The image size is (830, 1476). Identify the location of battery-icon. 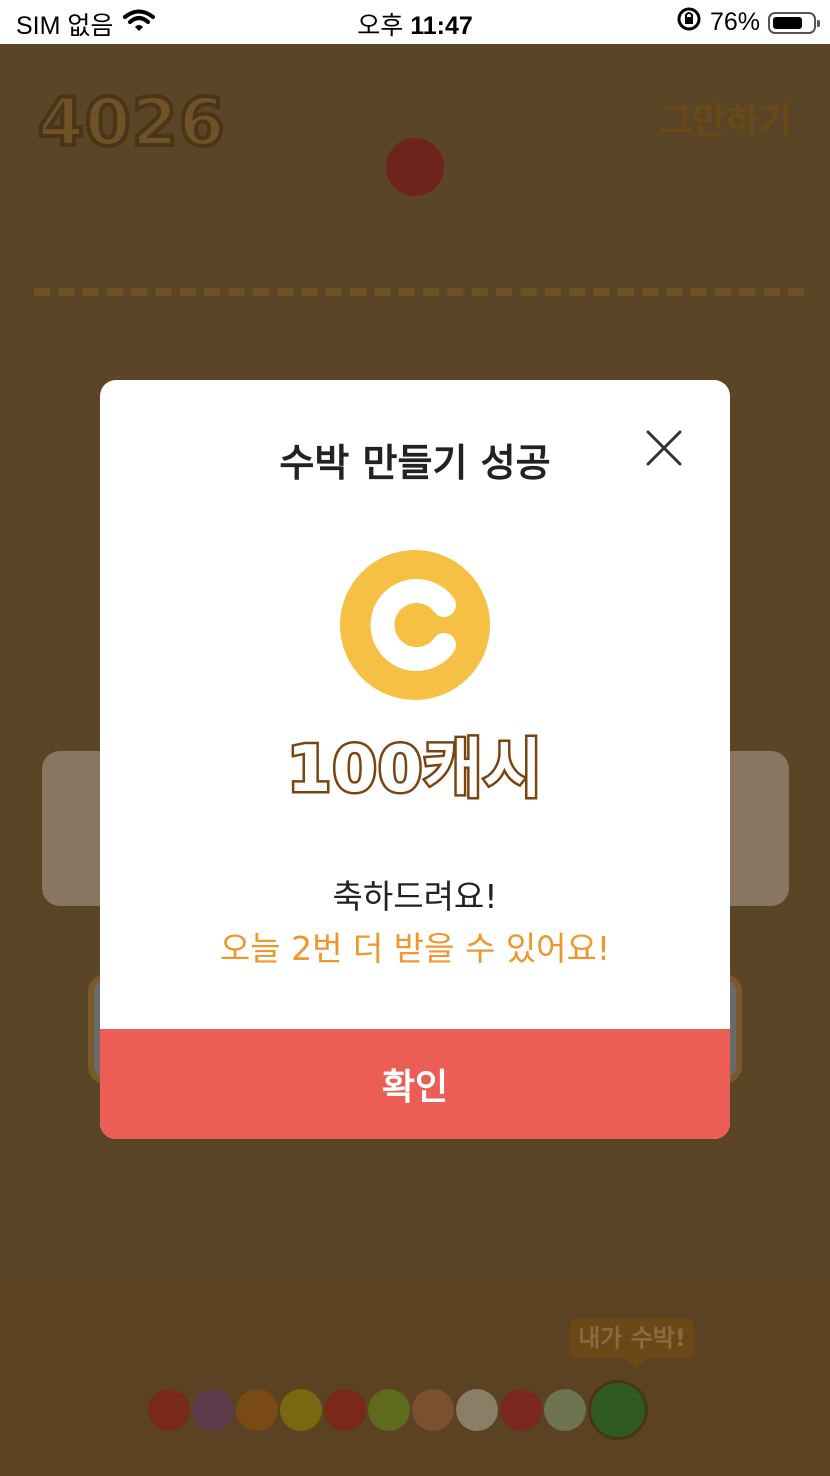
(794, 22).